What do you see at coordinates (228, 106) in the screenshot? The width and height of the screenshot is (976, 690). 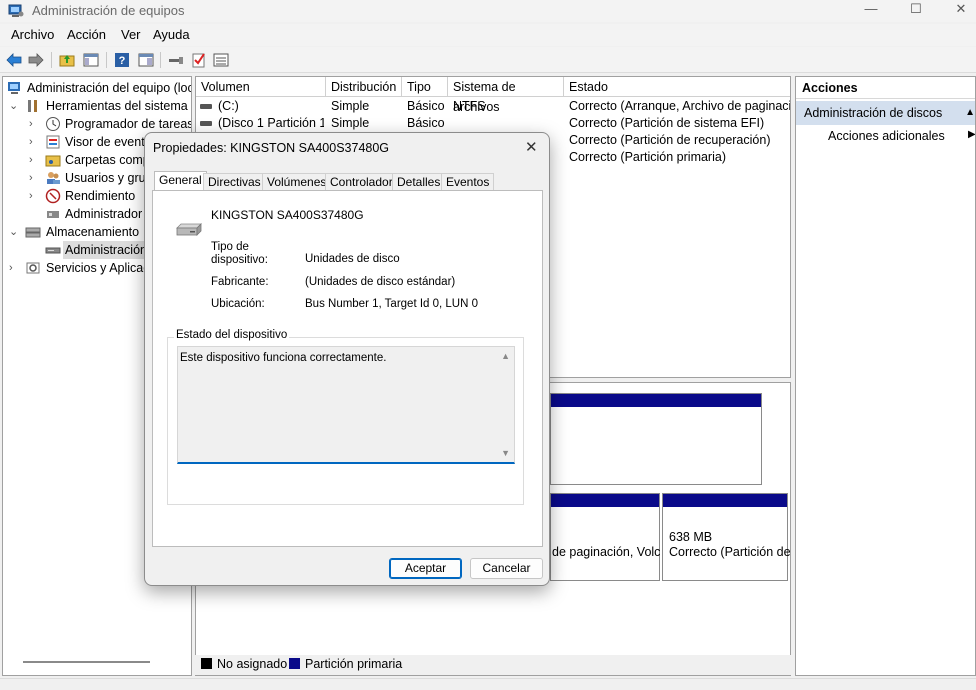 I see `cell-volume: (C:)` at bounding box center [228, 106].